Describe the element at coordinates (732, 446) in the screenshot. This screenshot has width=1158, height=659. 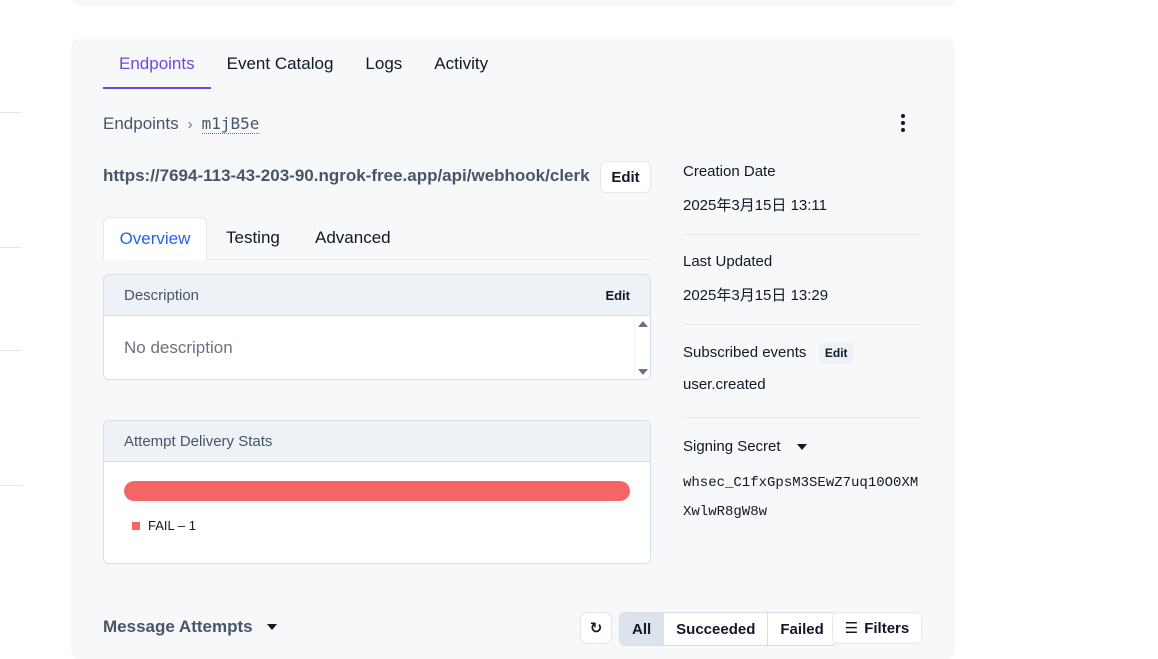
I see `signing-secret-label: Signing Secret` at that location.